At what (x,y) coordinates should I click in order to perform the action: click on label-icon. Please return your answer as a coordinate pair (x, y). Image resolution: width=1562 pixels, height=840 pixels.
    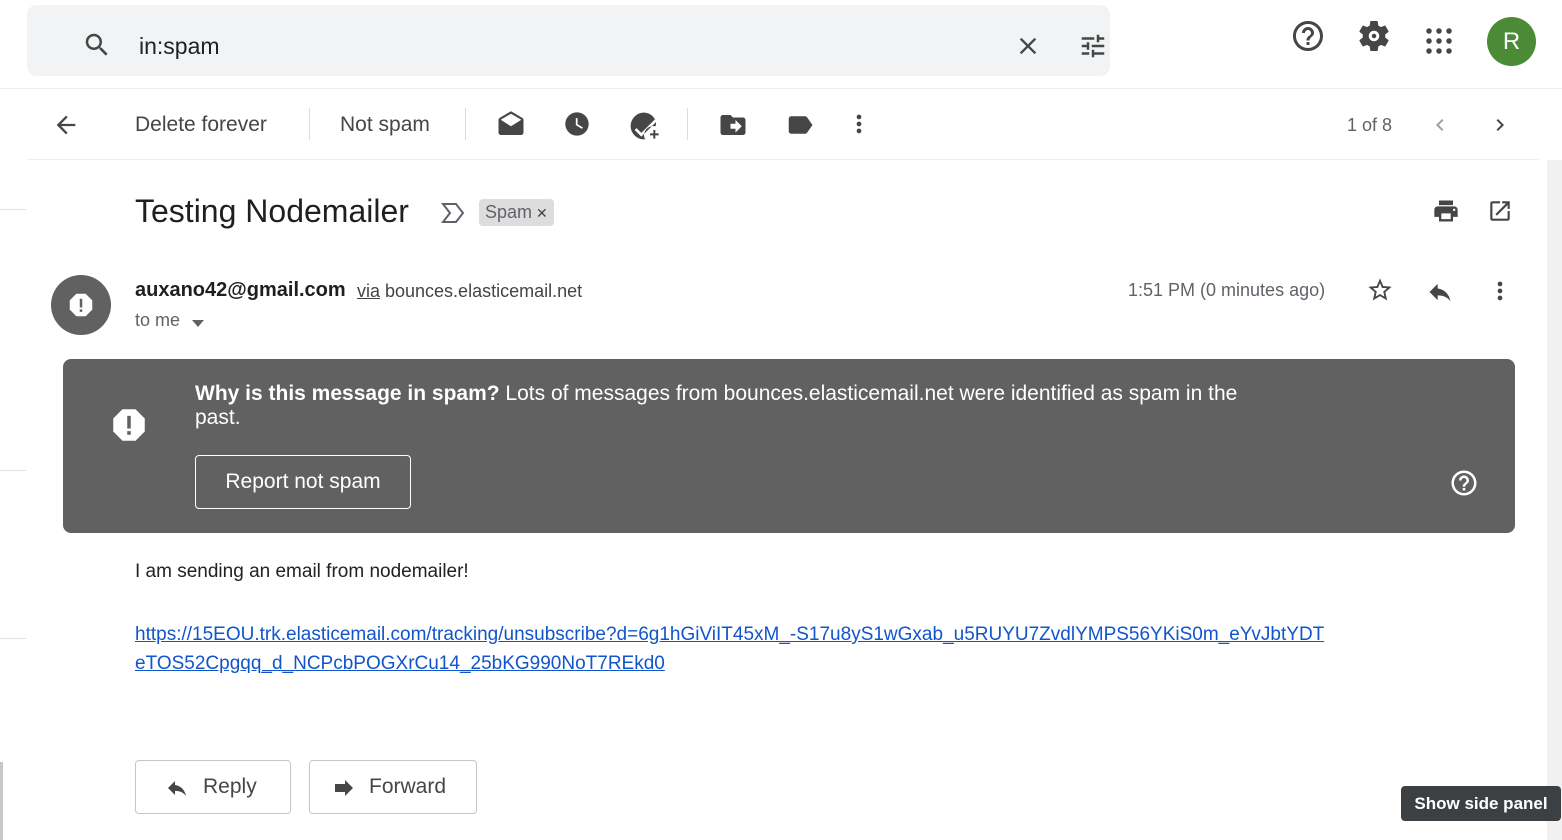
    Looking at the image, I should click on (800, 127).